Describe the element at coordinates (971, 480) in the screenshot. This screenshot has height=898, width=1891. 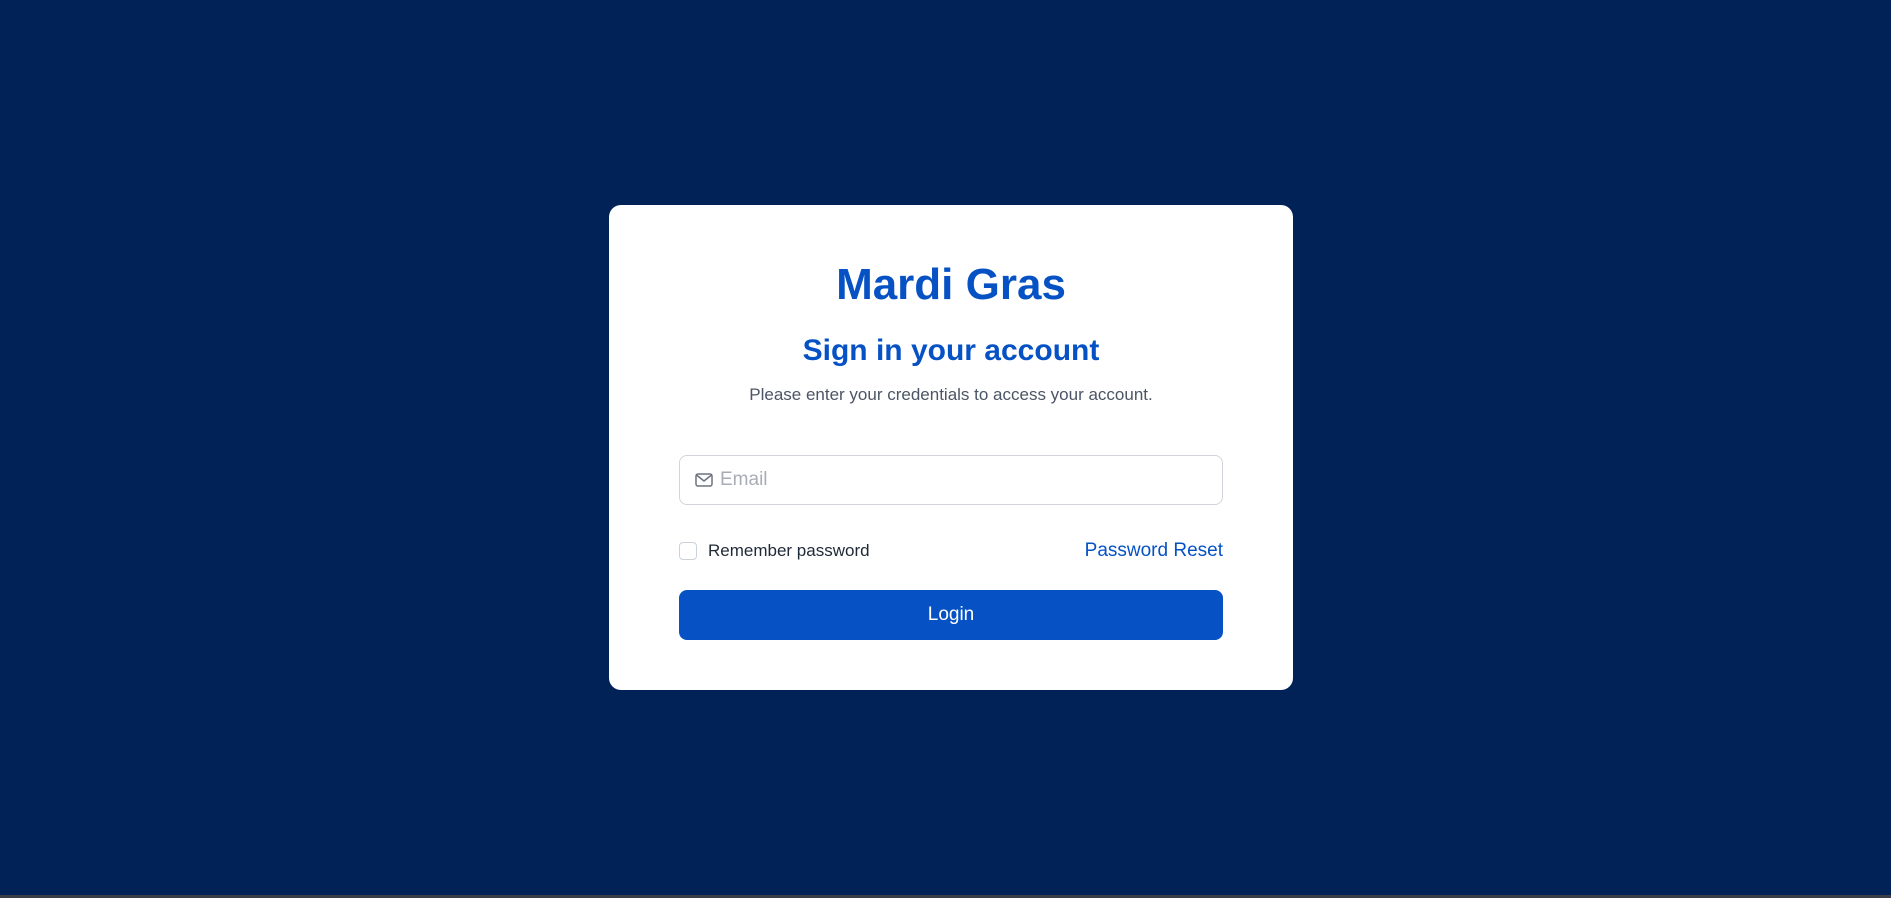
I see `email-field` at that location.